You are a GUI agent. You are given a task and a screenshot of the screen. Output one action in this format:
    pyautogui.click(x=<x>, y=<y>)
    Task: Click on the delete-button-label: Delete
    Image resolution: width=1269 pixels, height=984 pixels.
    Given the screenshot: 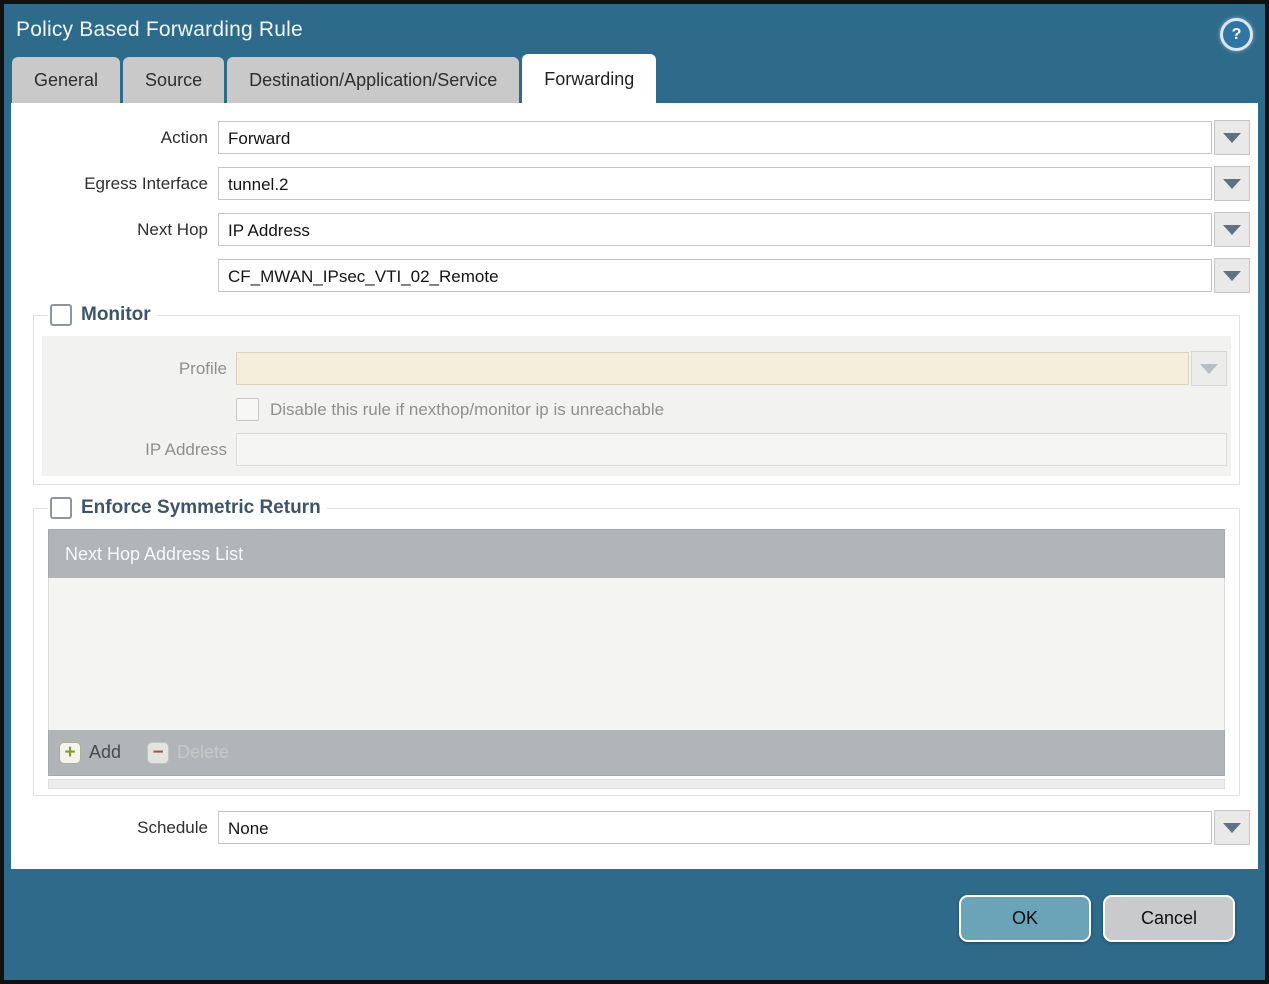 What is the action you would take?
    pyautogui.click(x=203, y=752)
    